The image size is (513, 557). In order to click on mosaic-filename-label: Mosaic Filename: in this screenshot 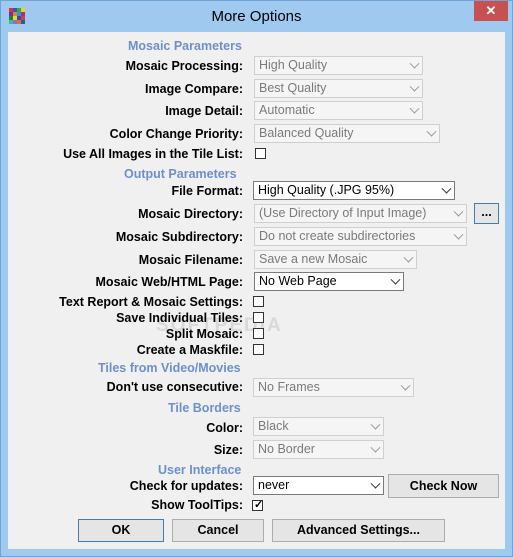, I will do `click(190, 260)`.